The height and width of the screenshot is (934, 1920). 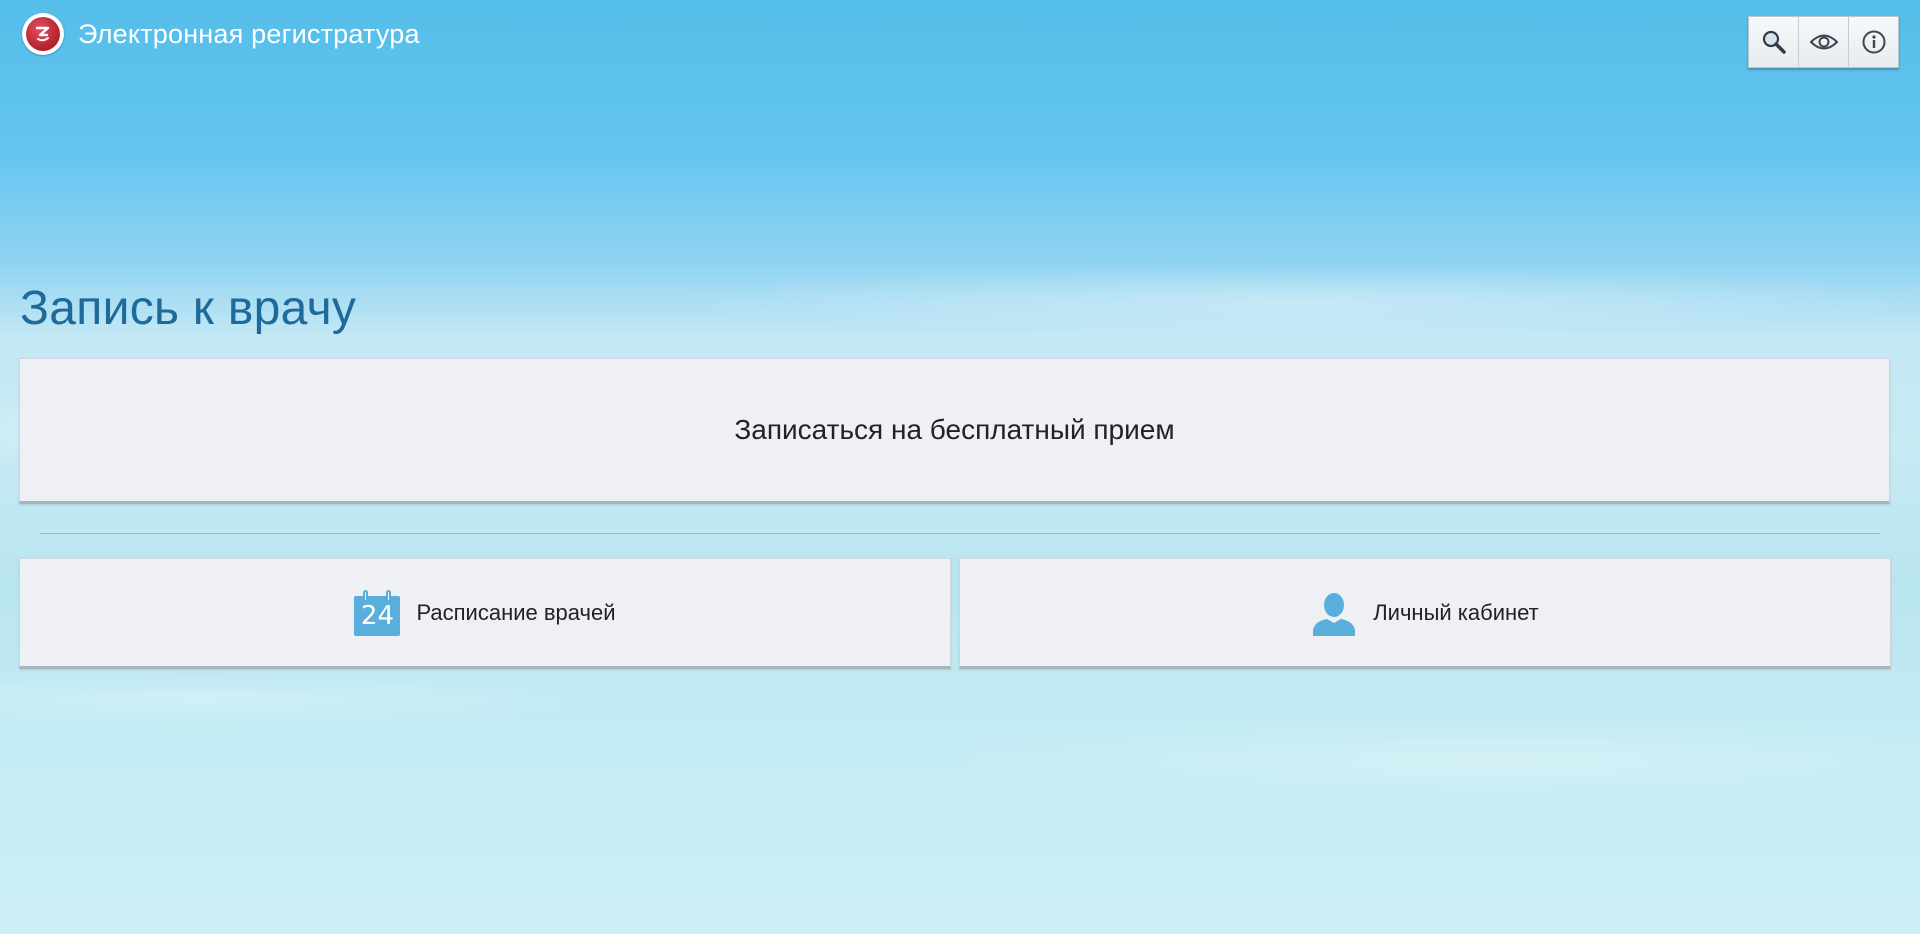 I want to click on calendar-icon: 24, so click(x=377, y=612).